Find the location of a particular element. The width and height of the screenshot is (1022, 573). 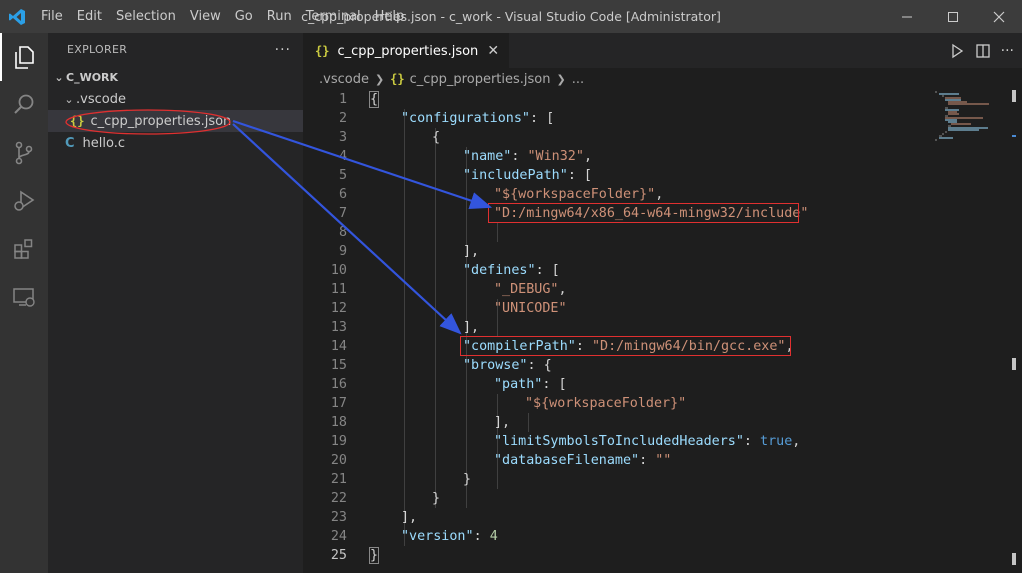

code-line: 23], is located at coordinates (613, 517).